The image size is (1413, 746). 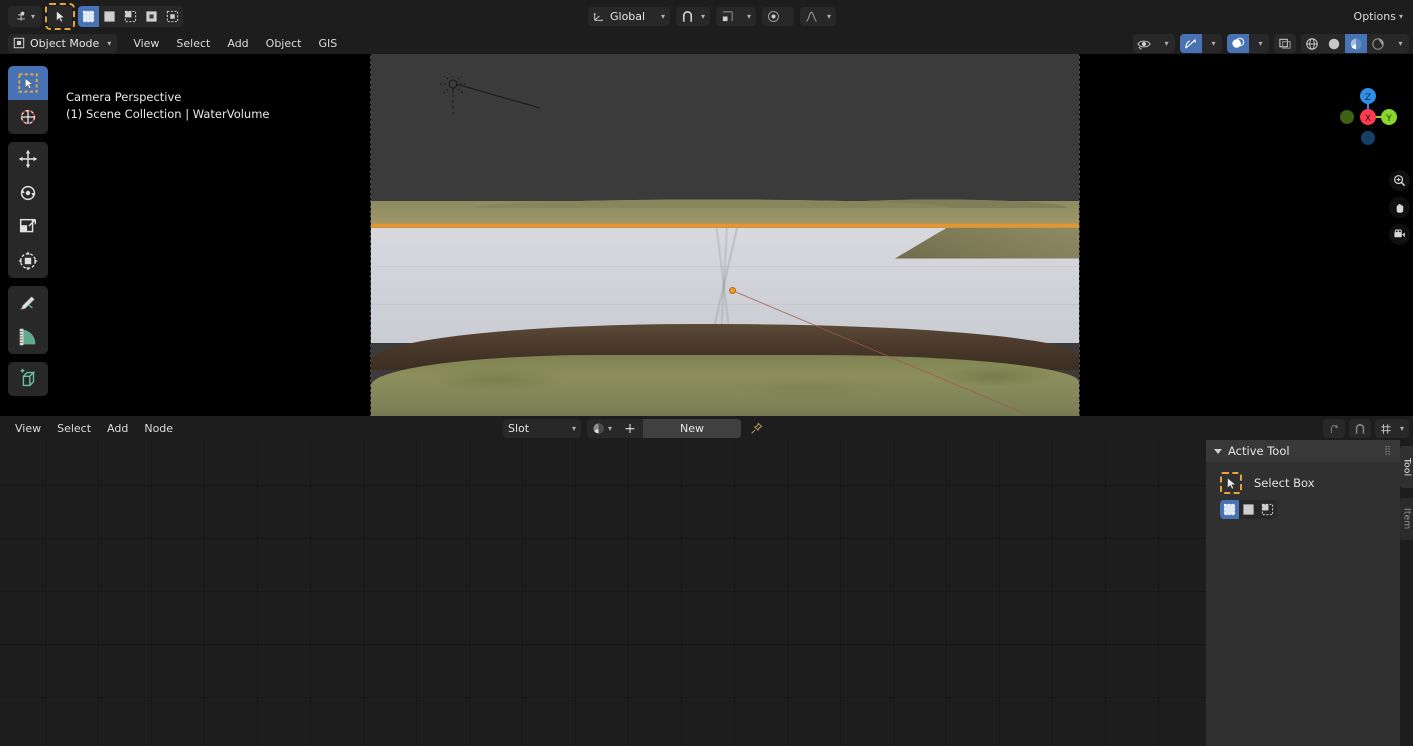 What do you see at coordinates (706, 43) in the screenshot?
I see `viewport-header: Object Mode ▾ View Select Add Object GIS` at bounding box center [706, 43].